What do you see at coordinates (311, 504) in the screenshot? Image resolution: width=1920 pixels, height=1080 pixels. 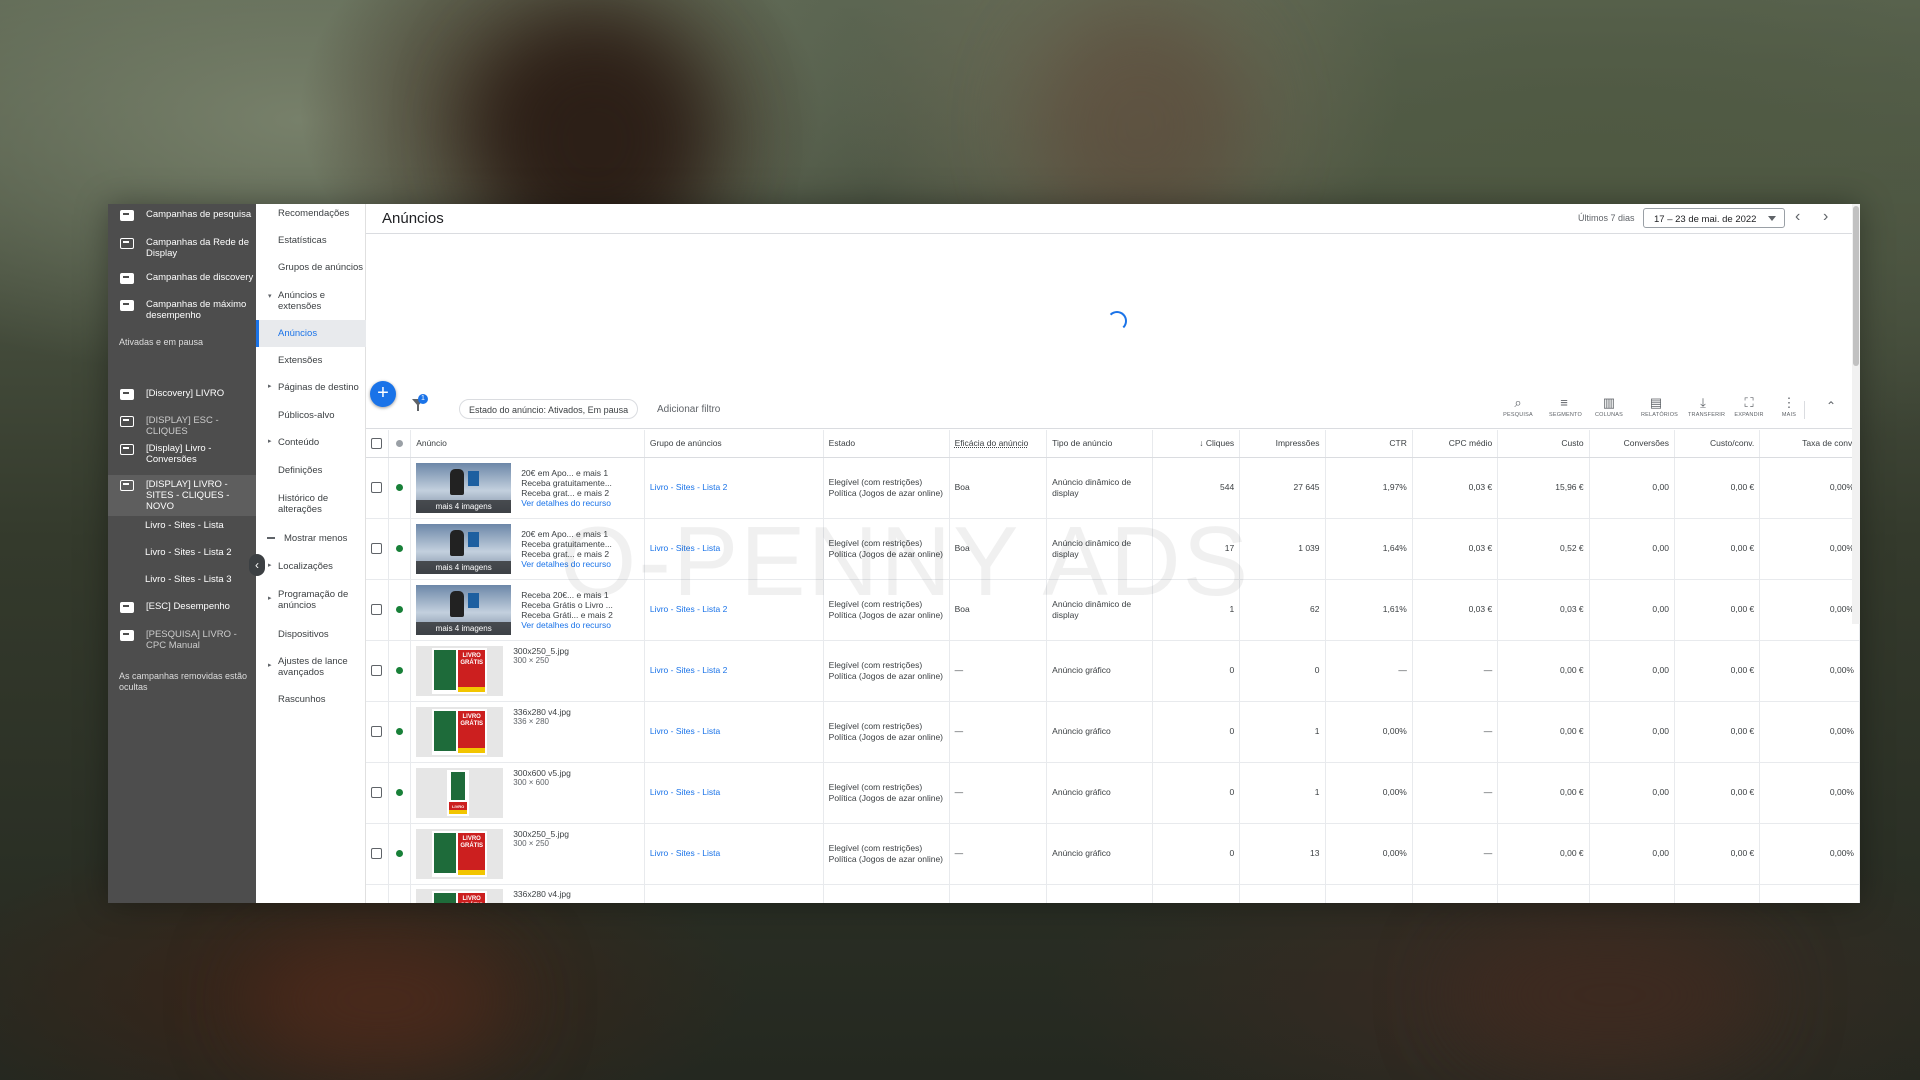 I see `menu-historico-de-alteracoes: Histórico de alterações` at bounding box center [311, 504].